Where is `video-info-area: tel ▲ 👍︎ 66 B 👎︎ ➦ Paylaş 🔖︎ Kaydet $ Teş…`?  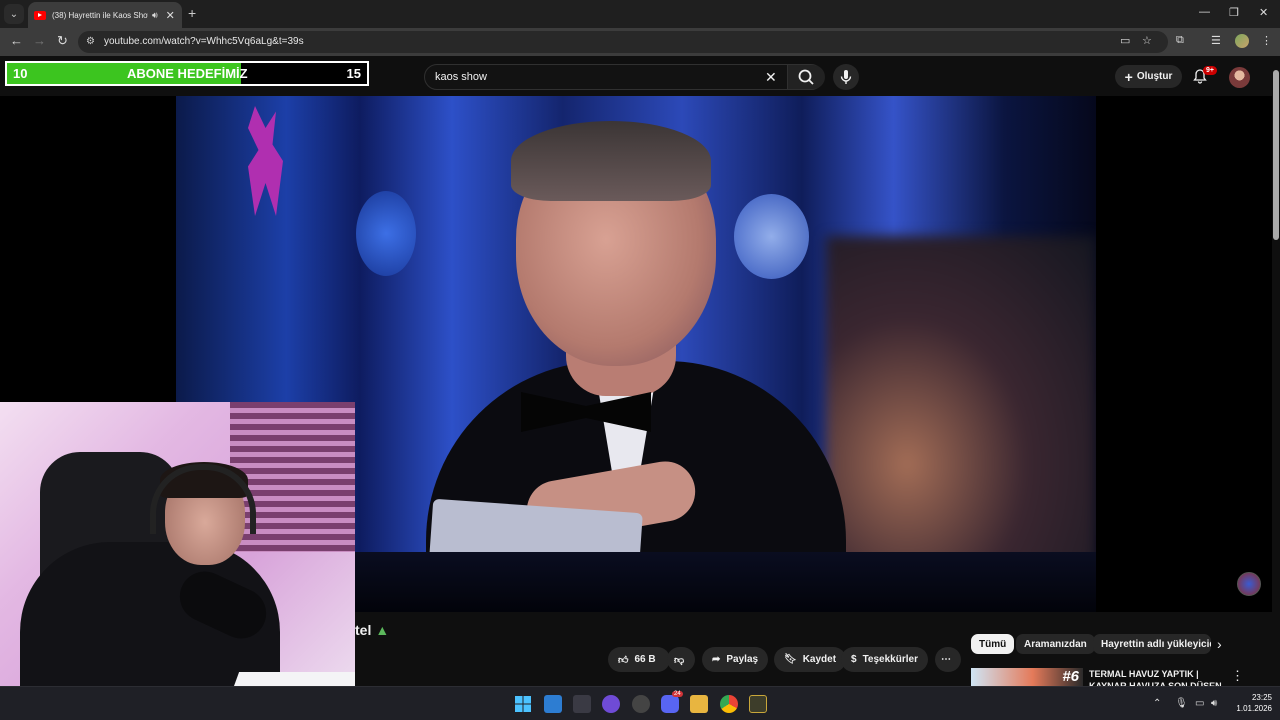 video-info-area: tel ▲ 👍︎ 66 B 👎︎ ➦ Paylaş 🔖︎ Kaydet $ Teş… is located at coordinates (813, 649).